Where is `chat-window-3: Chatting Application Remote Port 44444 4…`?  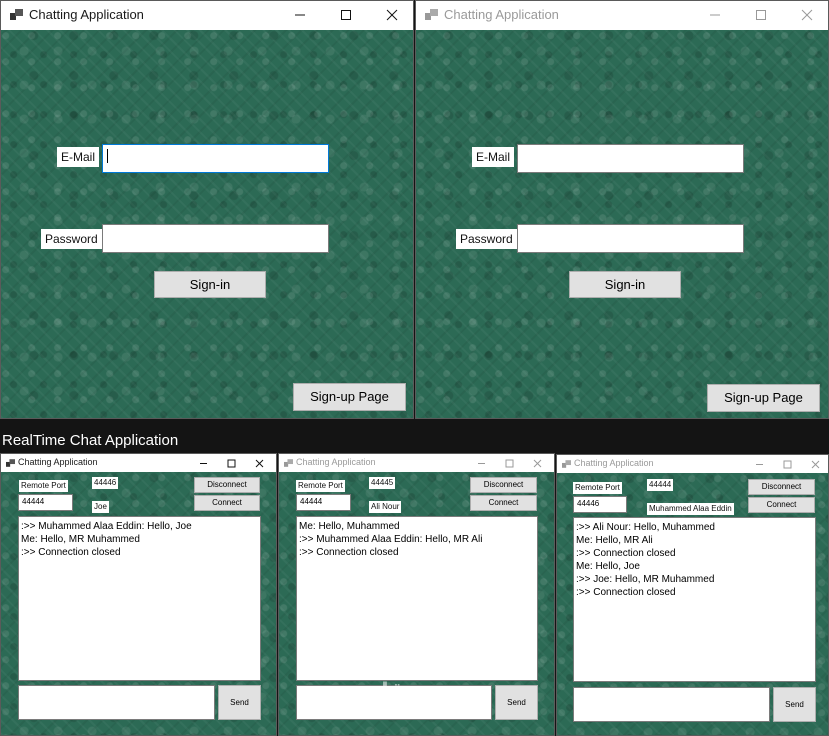
chat-window-3: Chatting Application Remote Port 44444 4… is located at coordinates (692, 595).